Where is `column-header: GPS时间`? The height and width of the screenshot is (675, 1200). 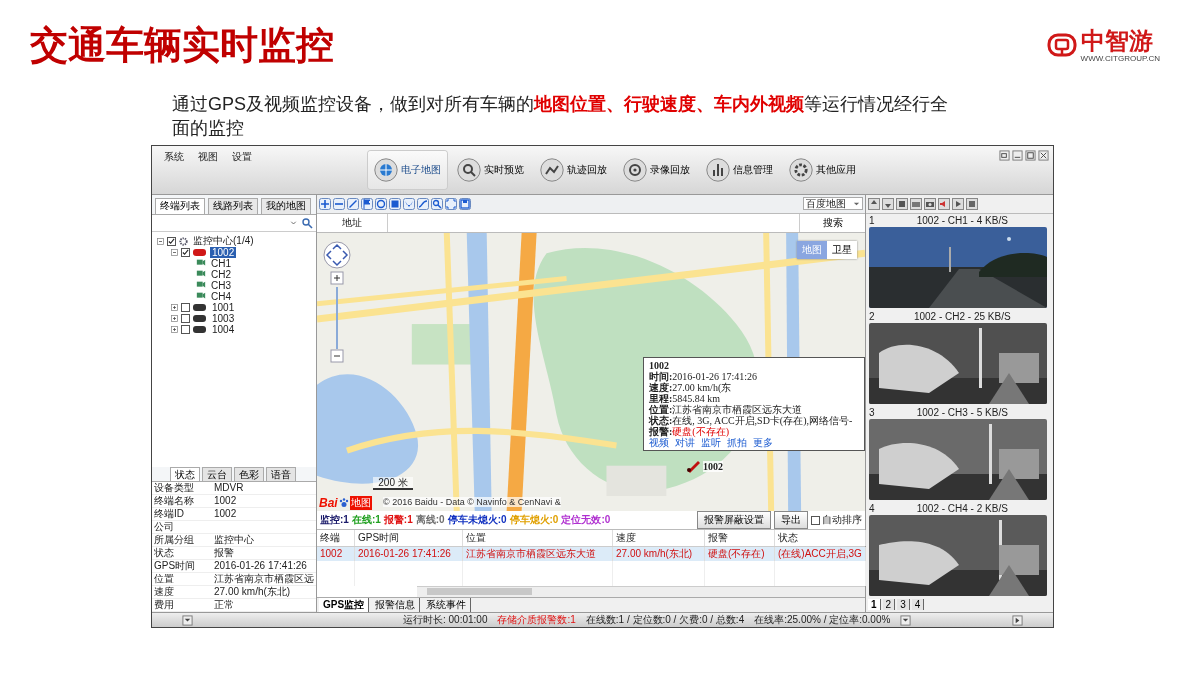 column-header: GPS时间 is located at coordinates (409, 538).